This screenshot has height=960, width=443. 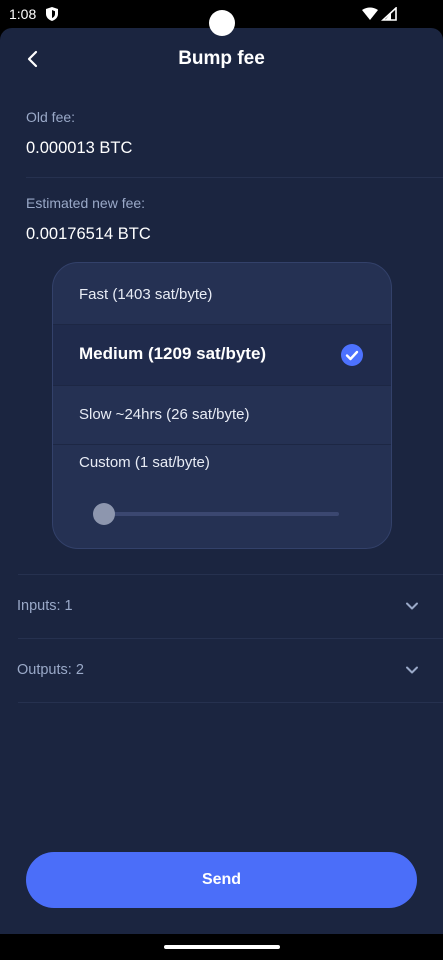 What do you see at coordinates (221, 606) in the screenshot?
I see `inputs-row: Inputs: 1` at bounding box center [221, 606].